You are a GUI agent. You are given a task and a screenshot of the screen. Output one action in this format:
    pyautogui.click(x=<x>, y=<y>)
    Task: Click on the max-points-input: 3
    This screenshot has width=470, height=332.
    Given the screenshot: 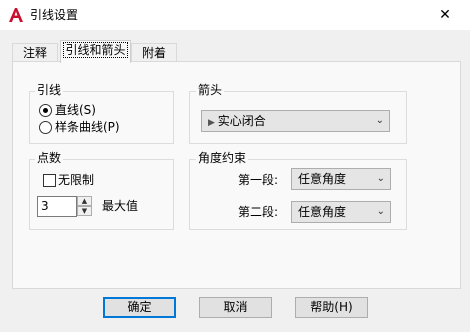 What is the action you would take?
    pyautogui.click(x=57, y=206)
    